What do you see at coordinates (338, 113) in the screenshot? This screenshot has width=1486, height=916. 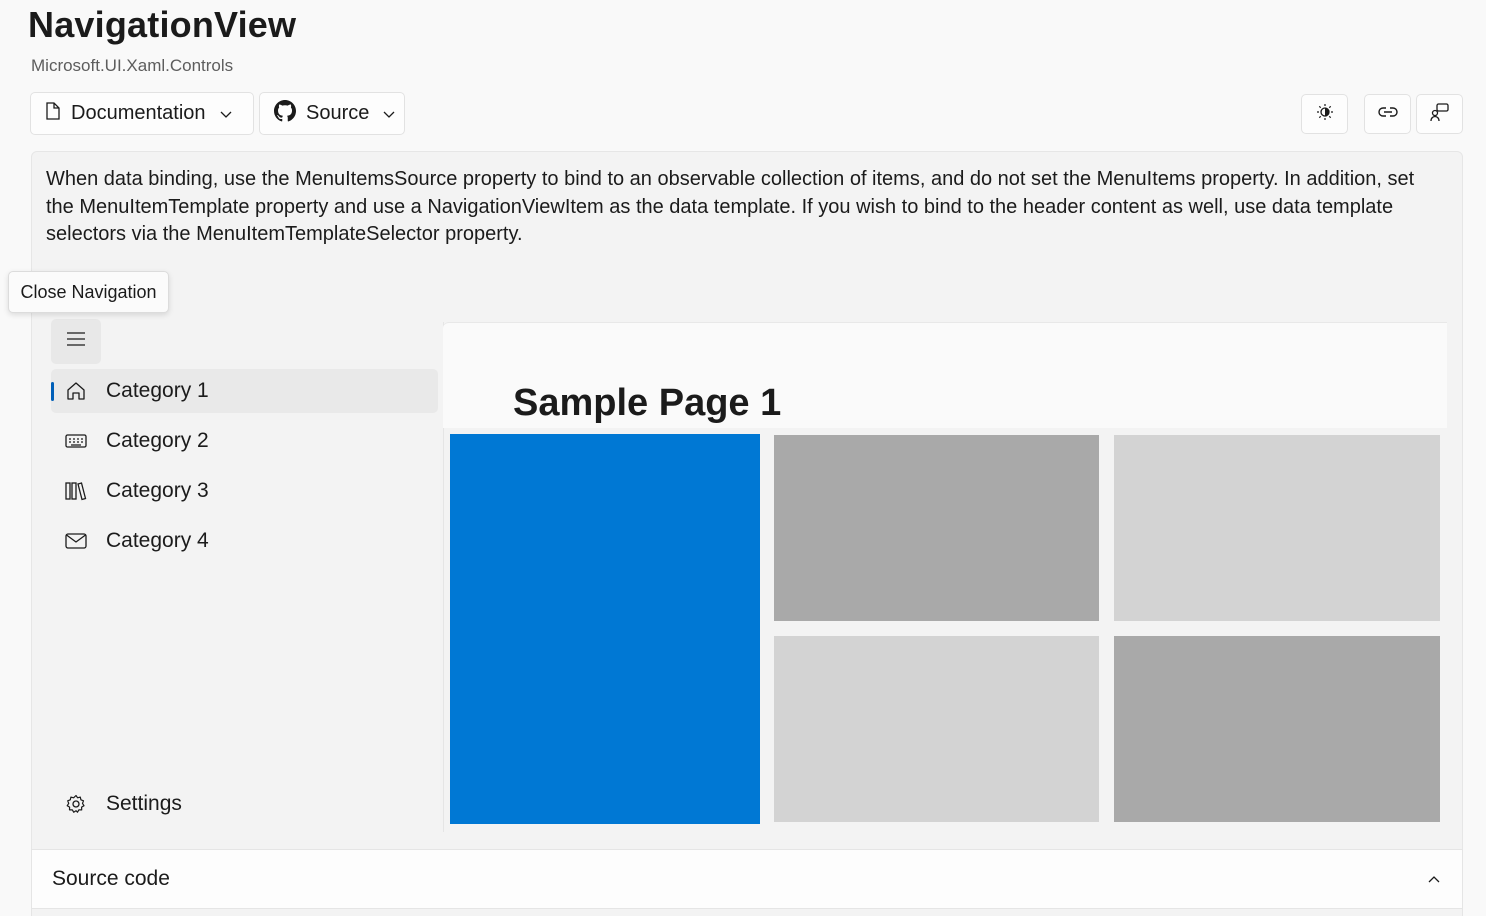 I see `source-label: Source` at bounding box center [338, 113].